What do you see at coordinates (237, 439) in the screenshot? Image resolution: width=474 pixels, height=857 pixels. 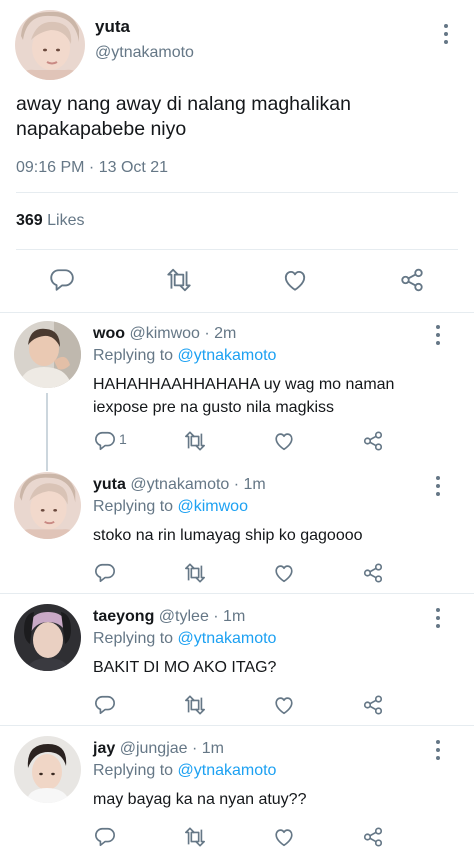 I see `reply-actions: 1` at bounding box center [237, 439].